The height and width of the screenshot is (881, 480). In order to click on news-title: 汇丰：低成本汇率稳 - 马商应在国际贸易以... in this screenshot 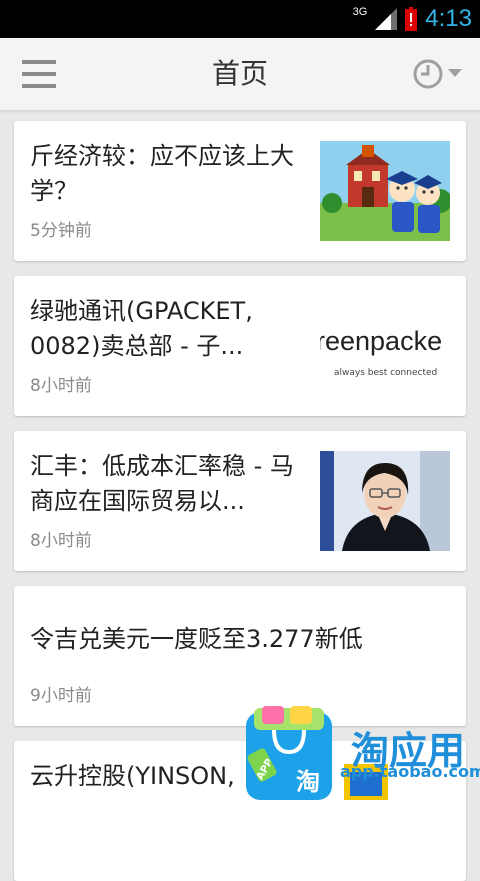, I will do `click(162, 483)`.